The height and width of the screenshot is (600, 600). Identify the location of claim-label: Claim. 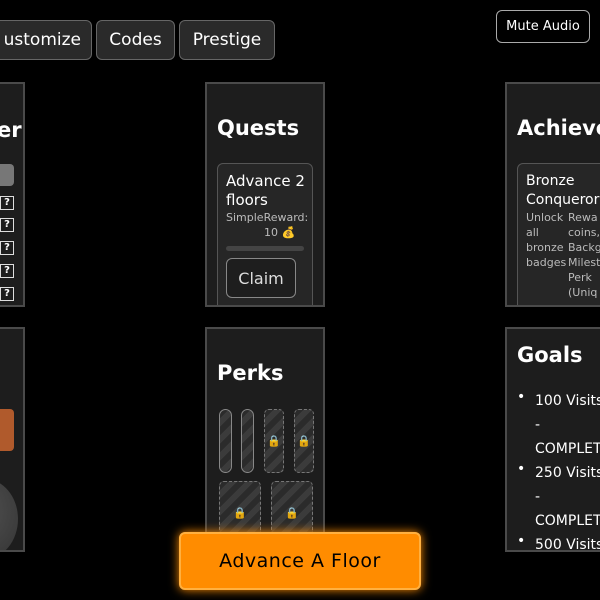
(261, 278).